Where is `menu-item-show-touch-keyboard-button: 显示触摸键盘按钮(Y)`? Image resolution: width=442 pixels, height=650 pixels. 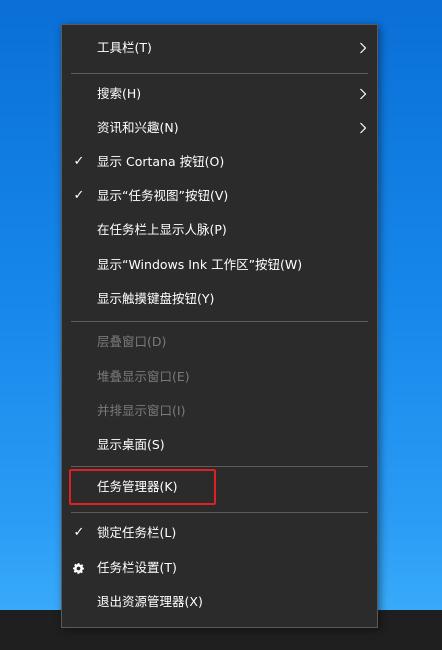
menu-item-show-touch-keyboard-button: 显示触摸键盘按钮(Y) is located at coordinates (219, 299).